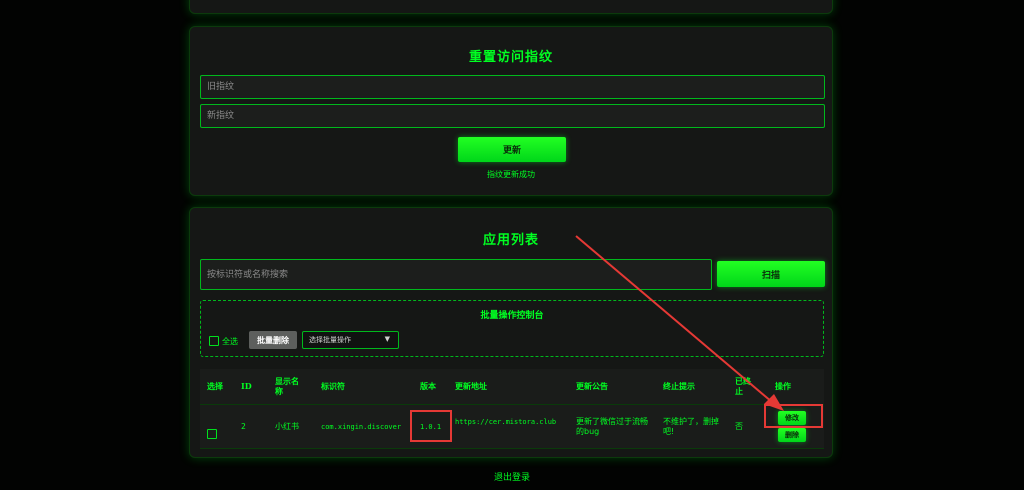 This screenshot has height=490, width=1024. Describe the element at coordinates (333, 386) in the screenshot. I see `col-identifier: 标识符` at that location.